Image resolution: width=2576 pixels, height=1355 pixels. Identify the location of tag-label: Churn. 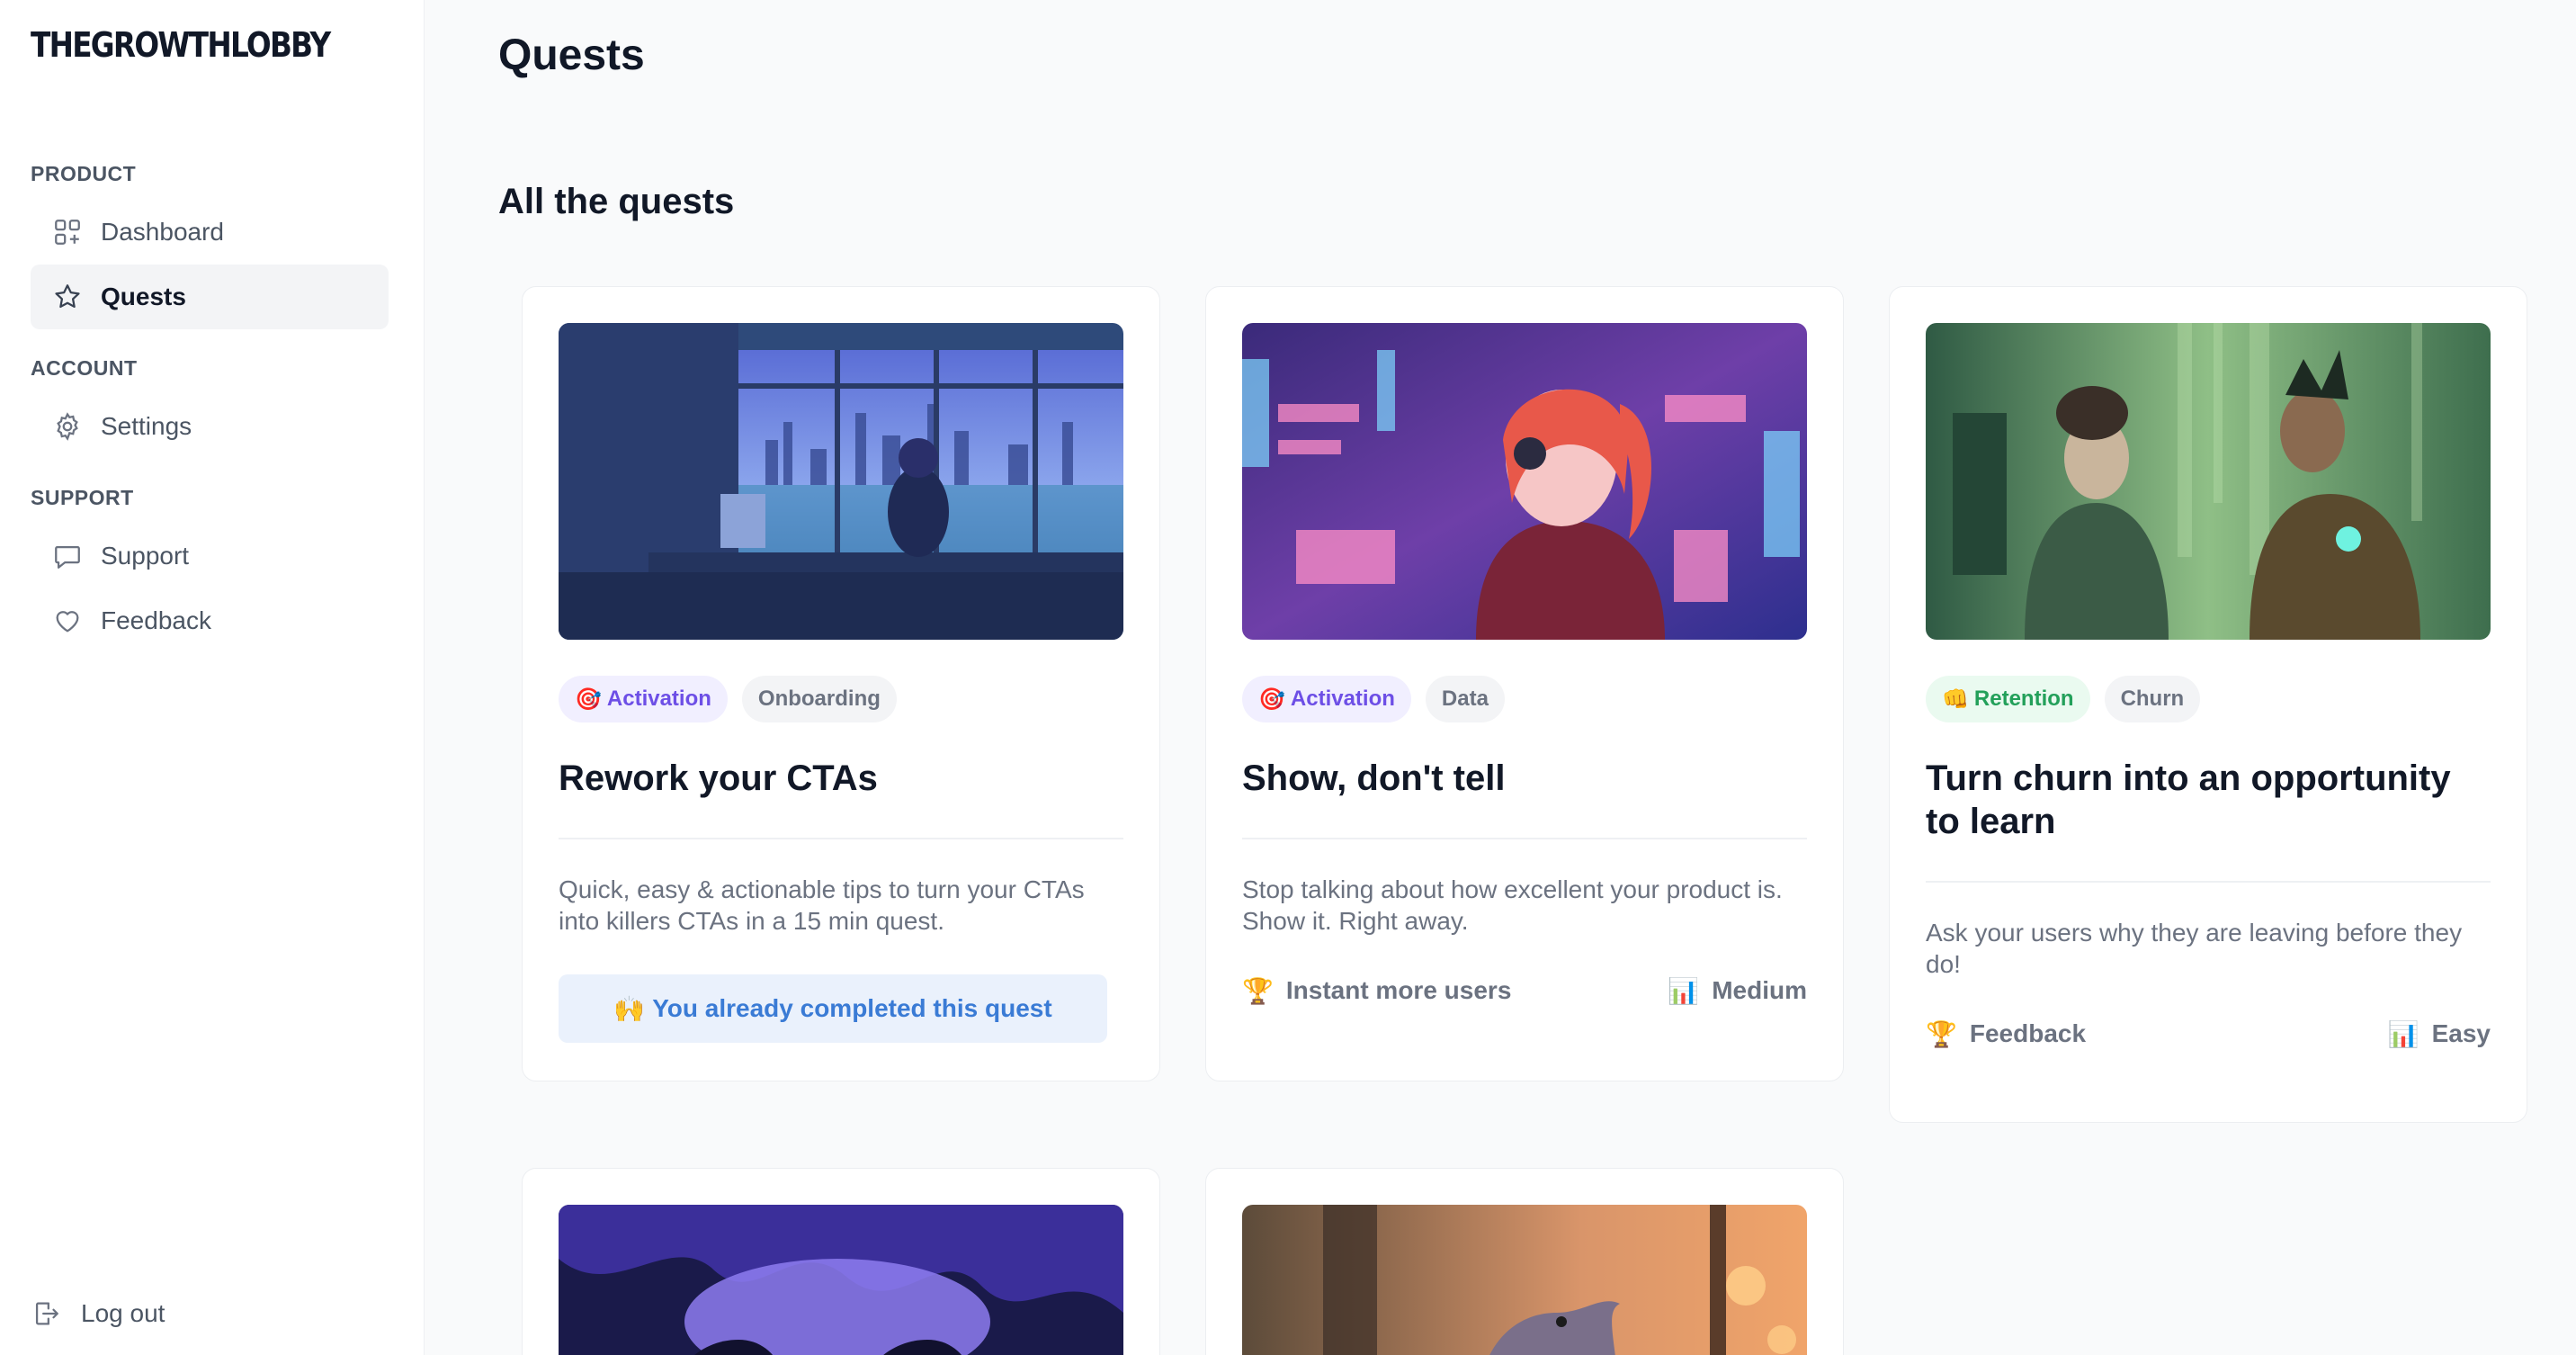
(2152, 698).